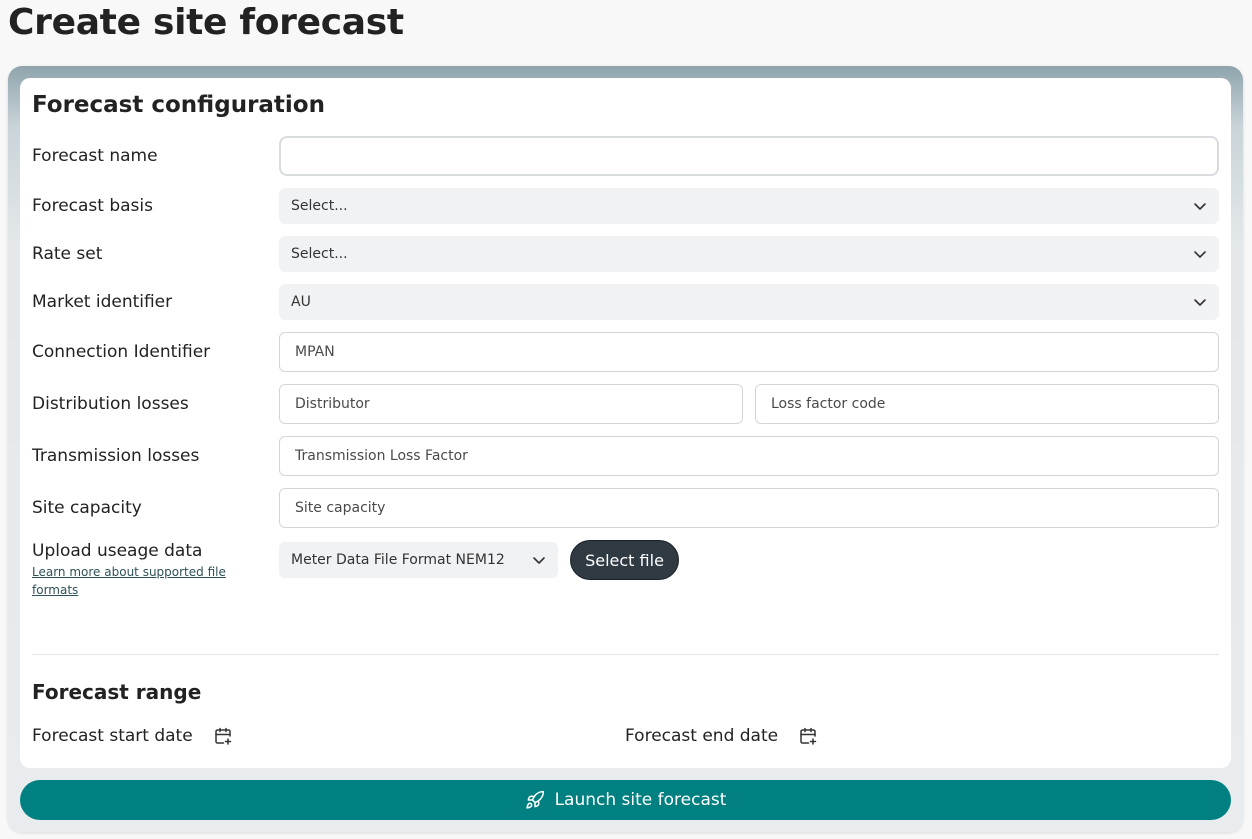 Image resolution: width=1252 pixels, height=839 pixels. I want to click on distribution-losses-label: Distribution losses, so click(110, 404).